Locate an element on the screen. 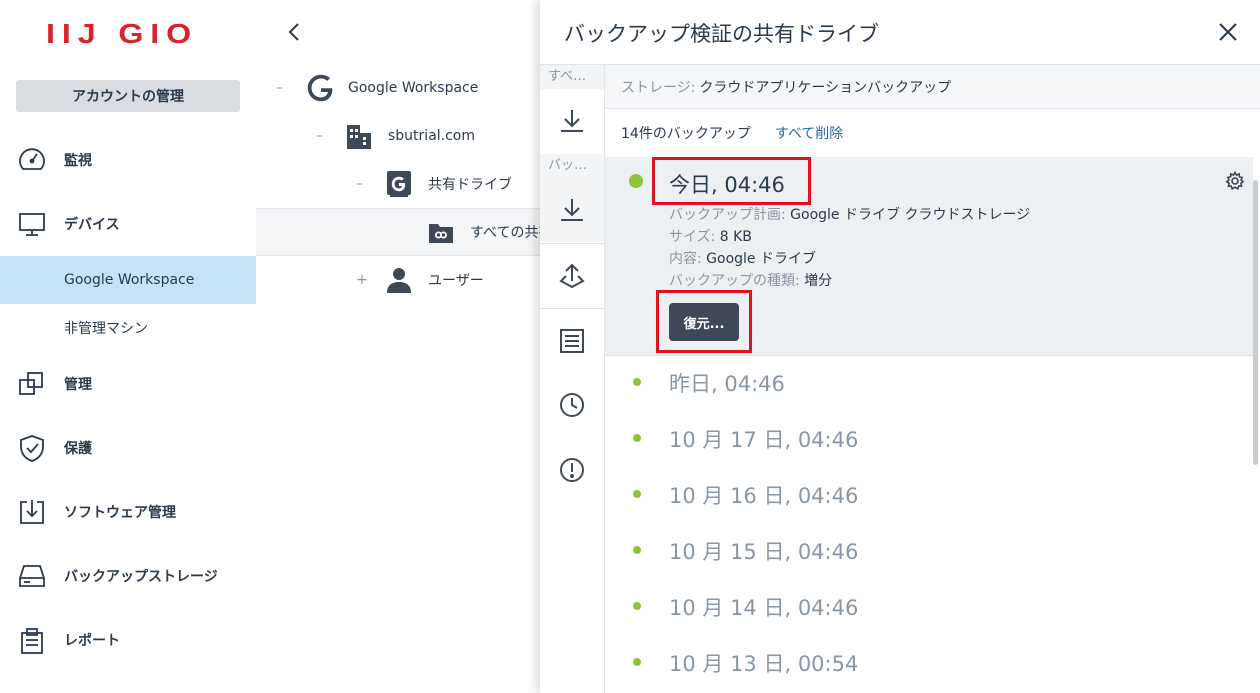 Image resolution: width=1260 pixels, height=693 pixels. download-backup-button is located at coordinates (572, 210).